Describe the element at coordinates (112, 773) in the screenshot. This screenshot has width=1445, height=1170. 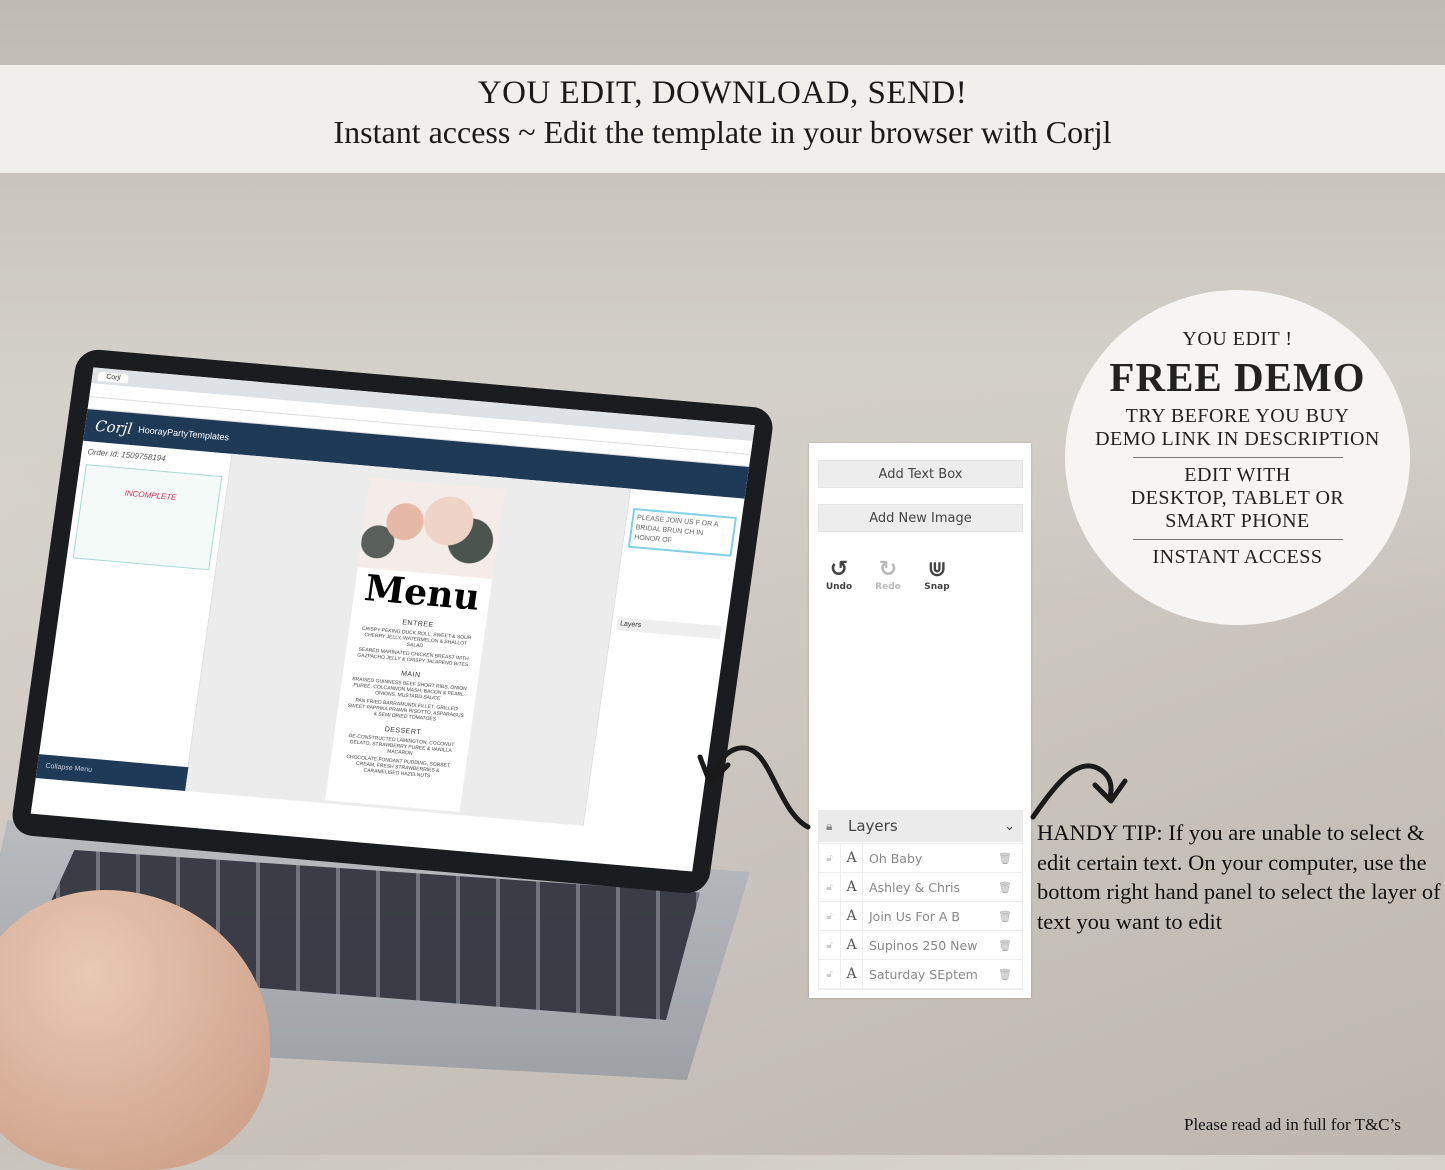
I see `collapse-menu-button: Collapse Menu` at that location.